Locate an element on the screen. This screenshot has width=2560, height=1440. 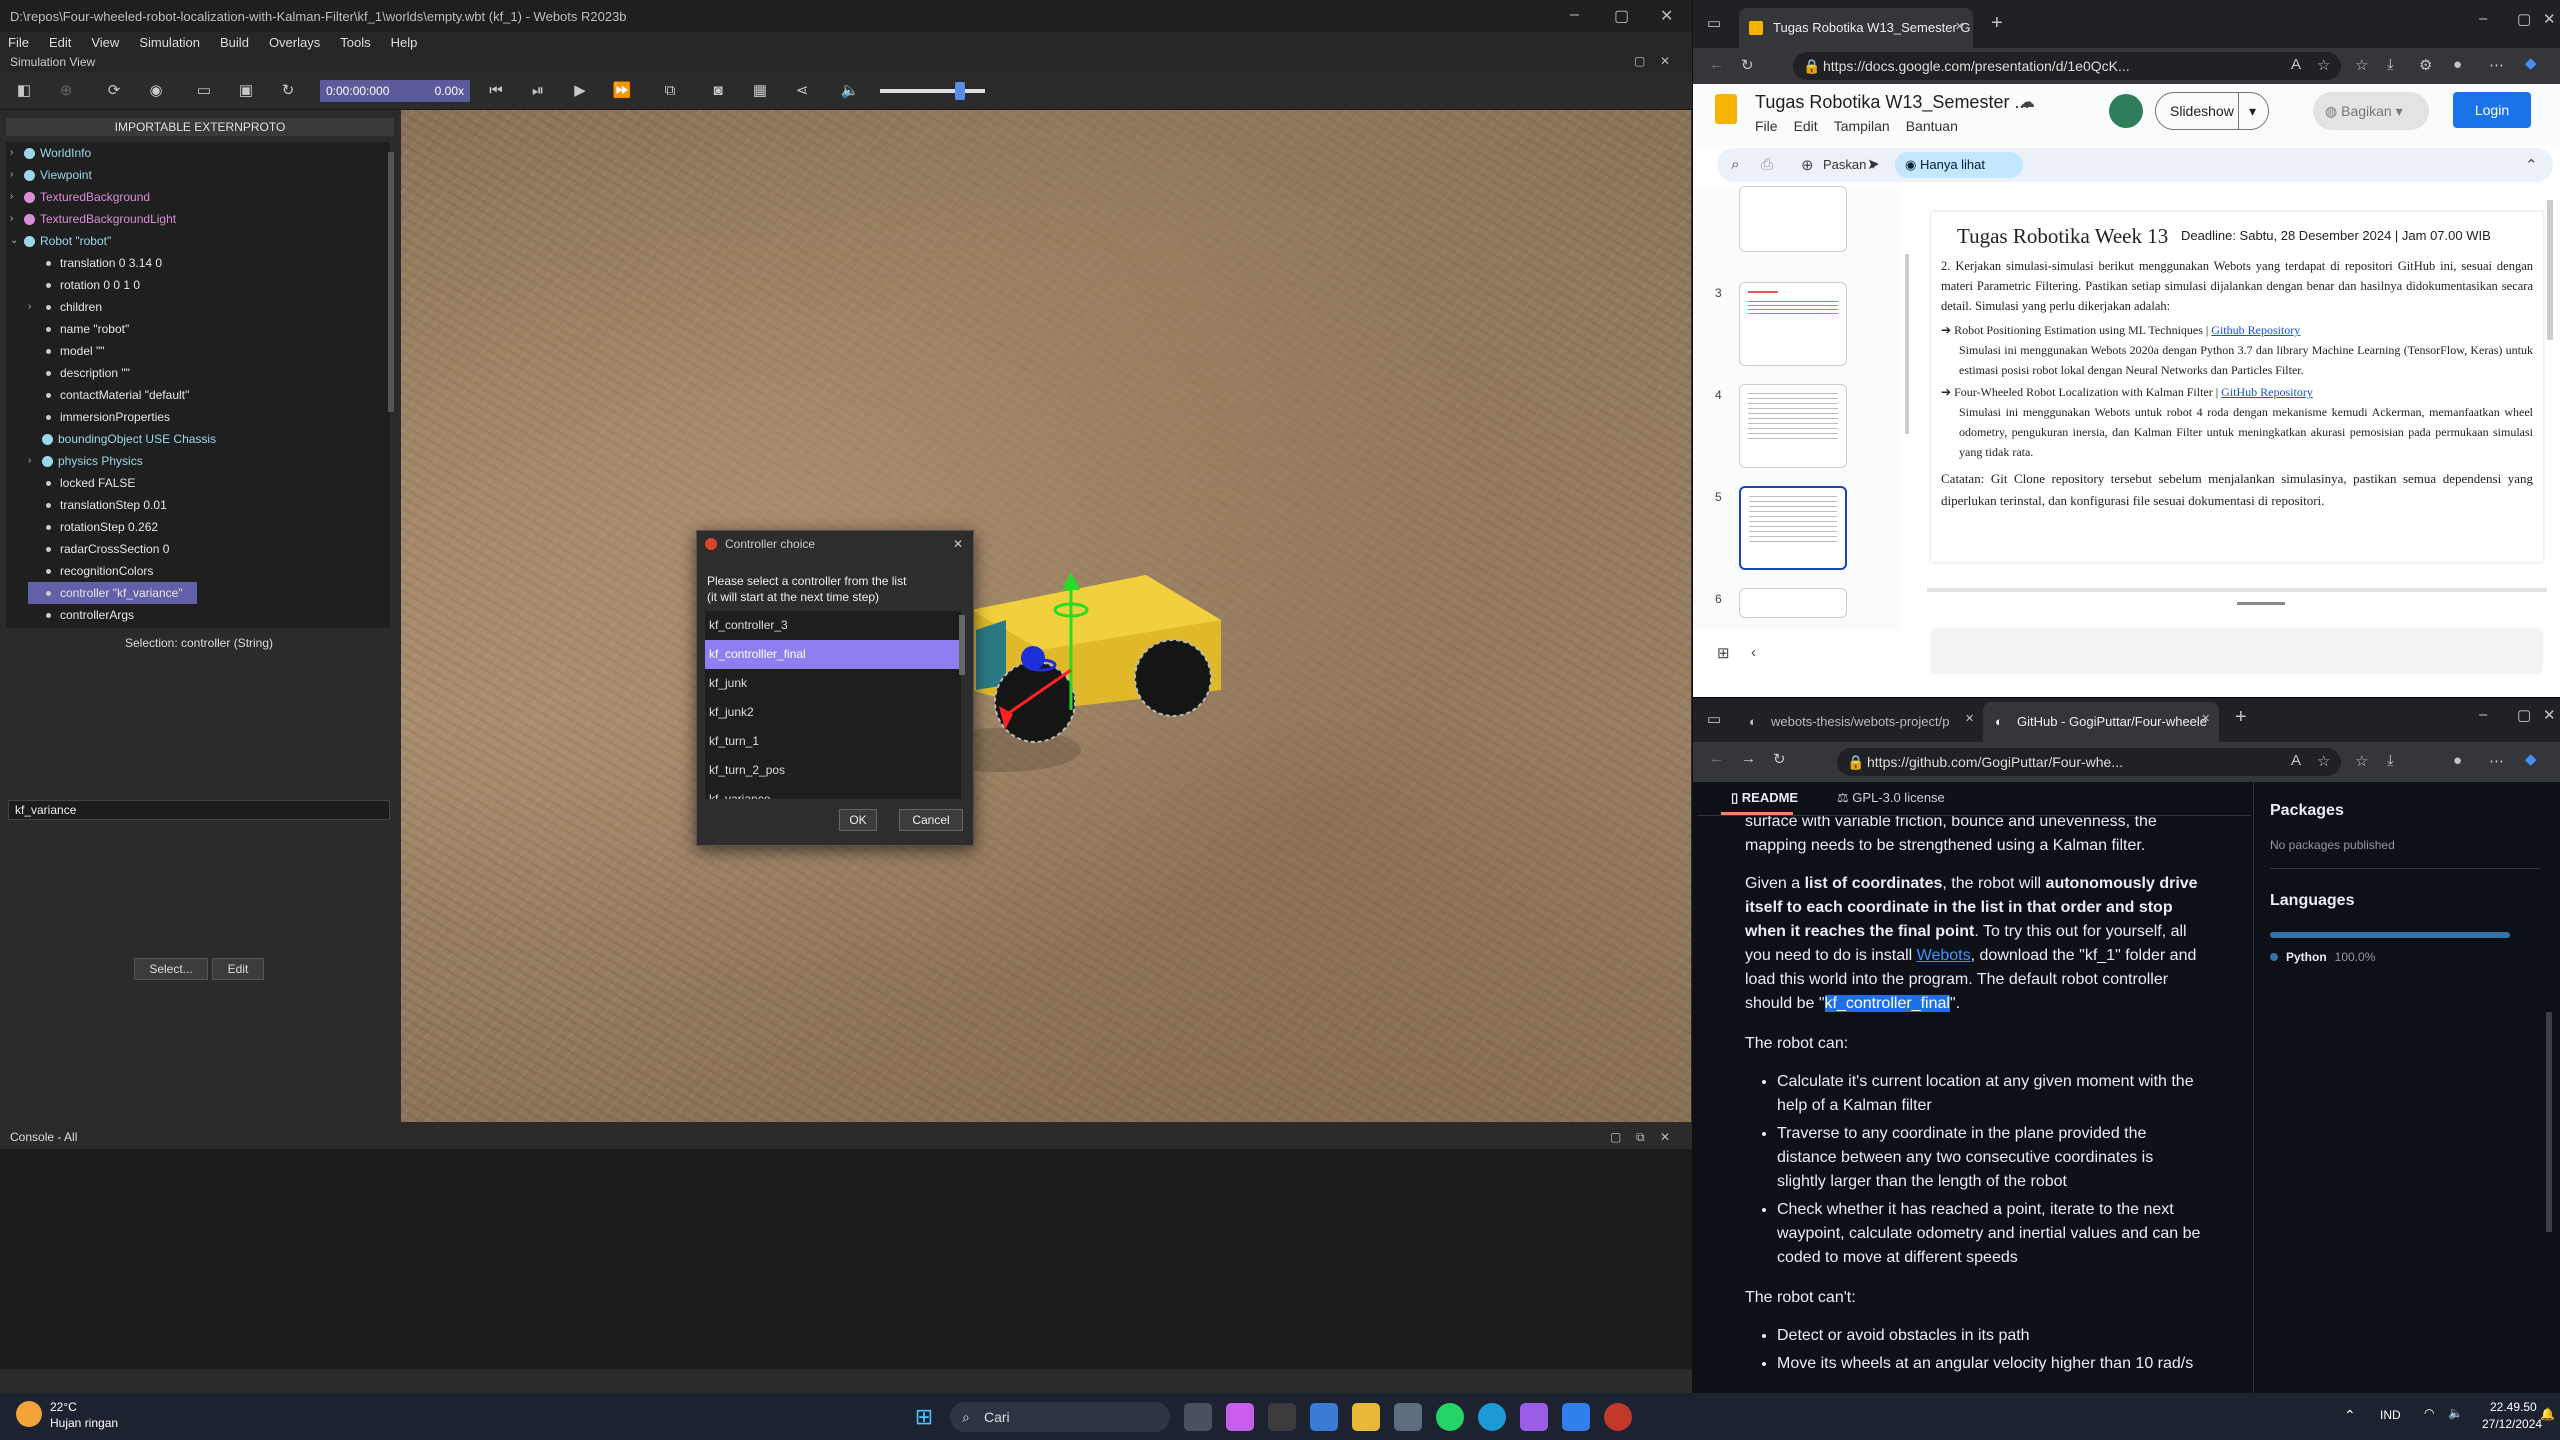
notification-icon: 🔔 is located at coordinates (2547, 1414).